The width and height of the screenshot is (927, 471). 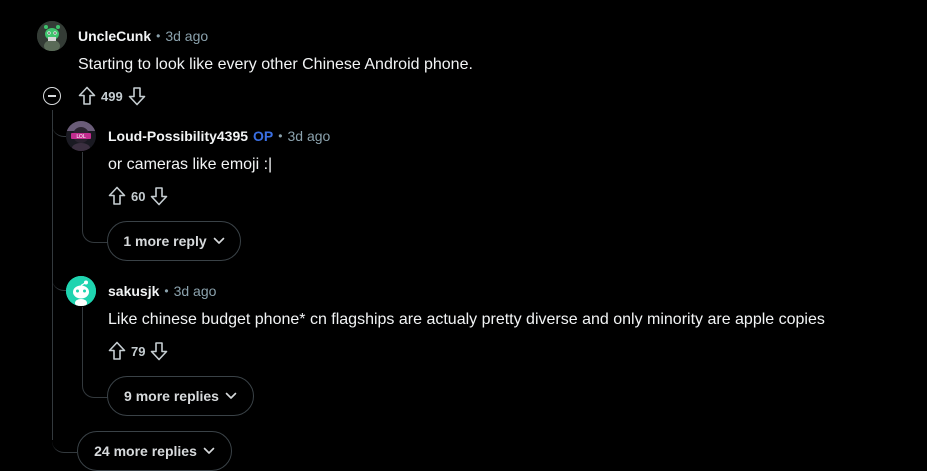 I want to click on author-name: Loud-Possibility4395, so click(x=178, y=136).